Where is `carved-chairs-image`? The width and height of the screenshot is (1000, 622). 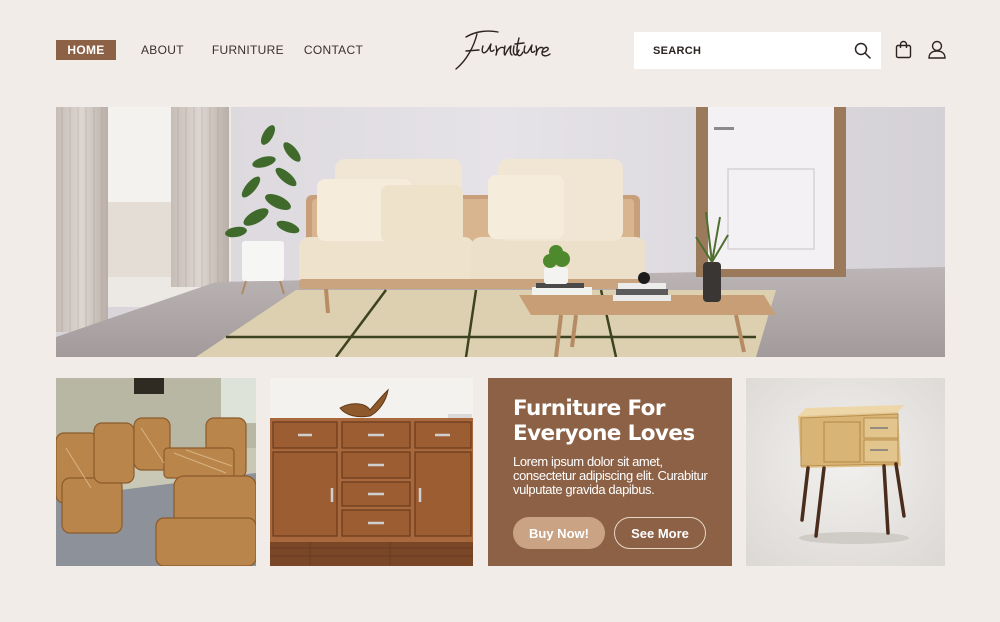
carved-chairs-image is located at coordinates (156, 472).